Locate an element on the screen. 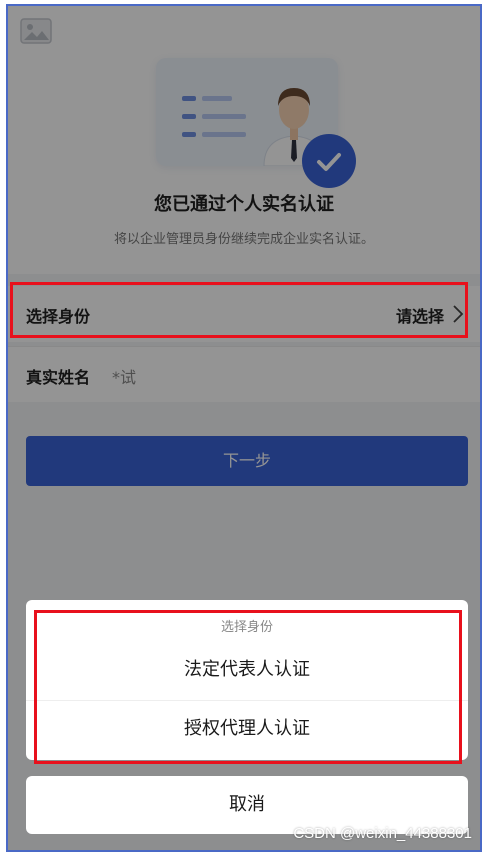  identity-value: 请选择 is located at coordinates (420, 315).